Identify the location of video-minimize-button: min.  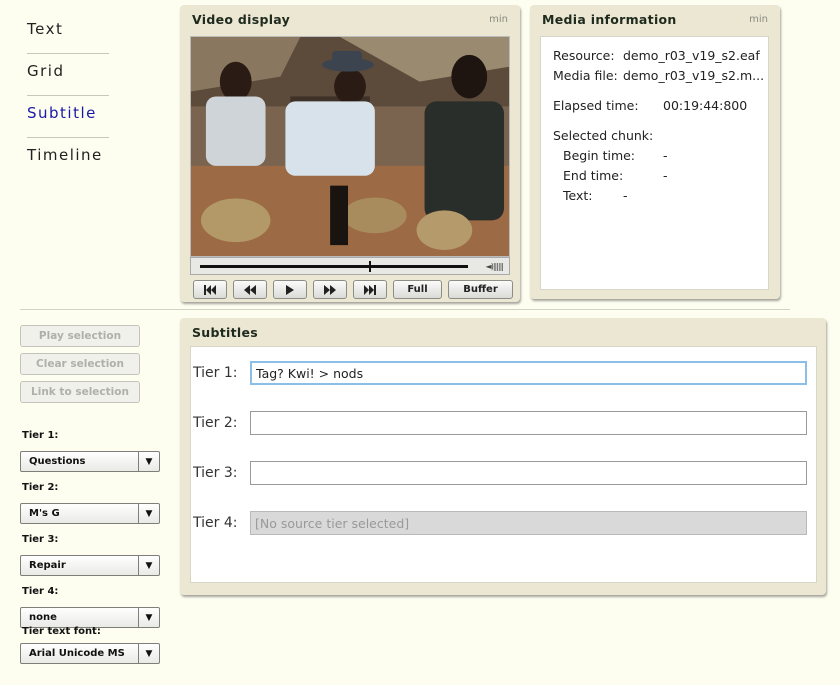
(498, 19).